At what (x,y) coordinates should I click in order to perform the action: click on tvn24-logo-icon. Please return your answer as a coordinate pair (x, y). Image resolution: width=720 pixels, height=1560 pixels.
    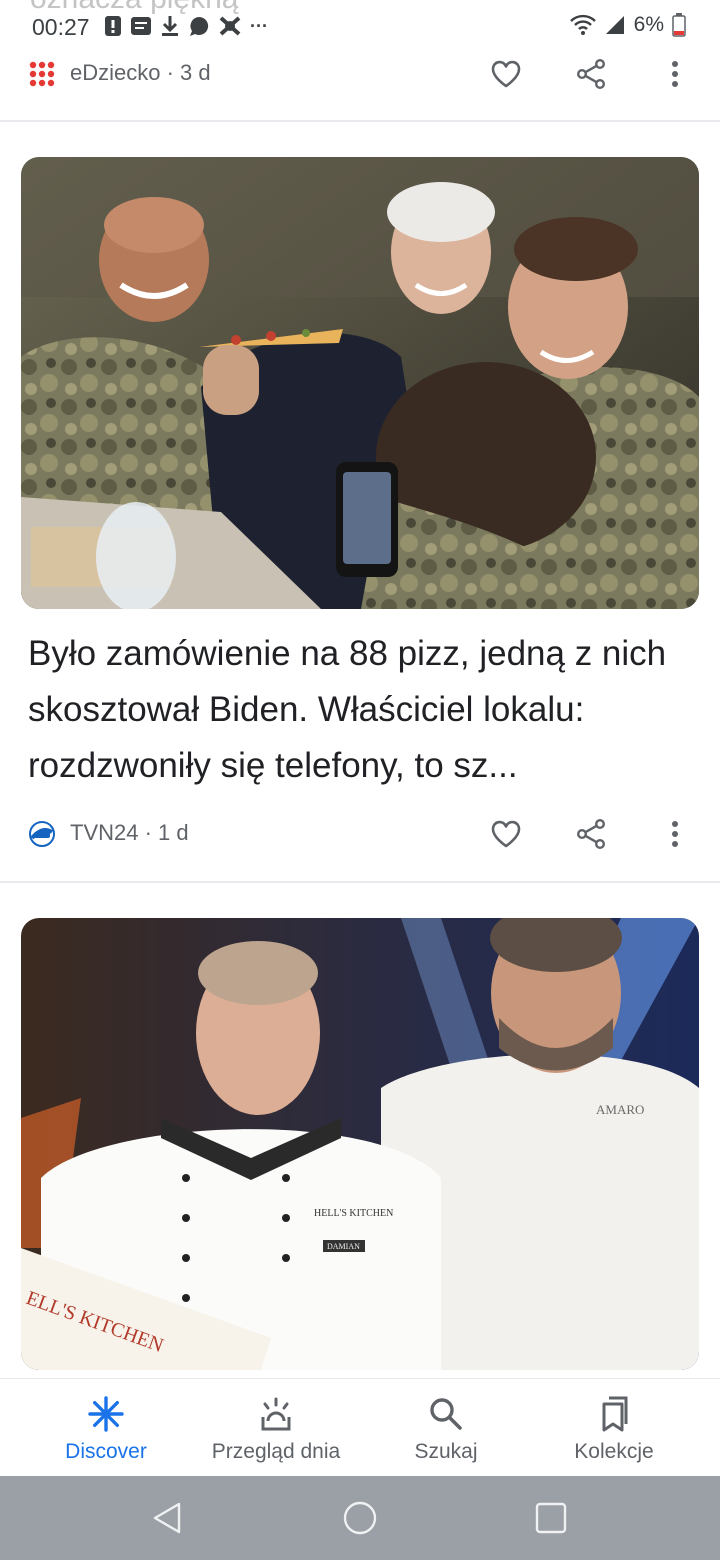
    Looking at the image, I should click on (42, 834).